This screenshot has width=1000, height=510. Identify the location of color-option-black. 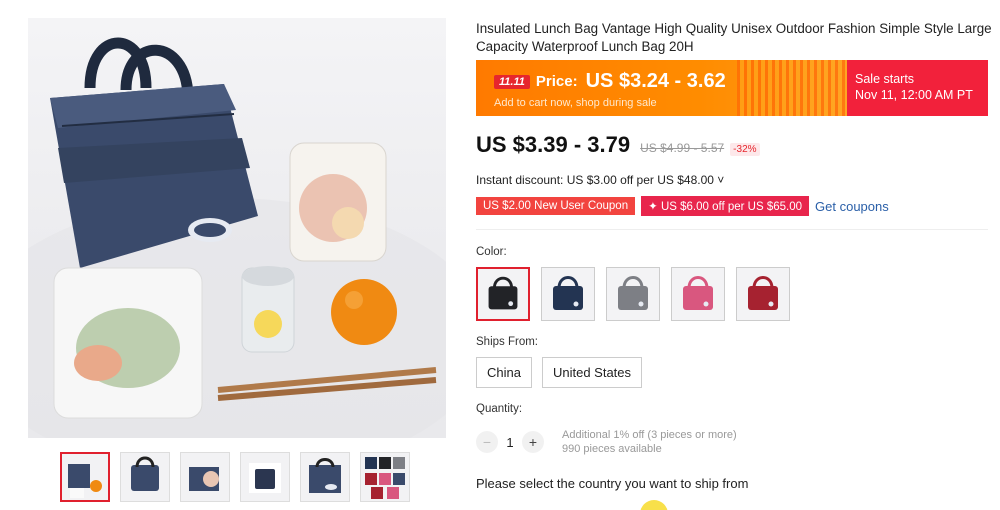
(503, 294).